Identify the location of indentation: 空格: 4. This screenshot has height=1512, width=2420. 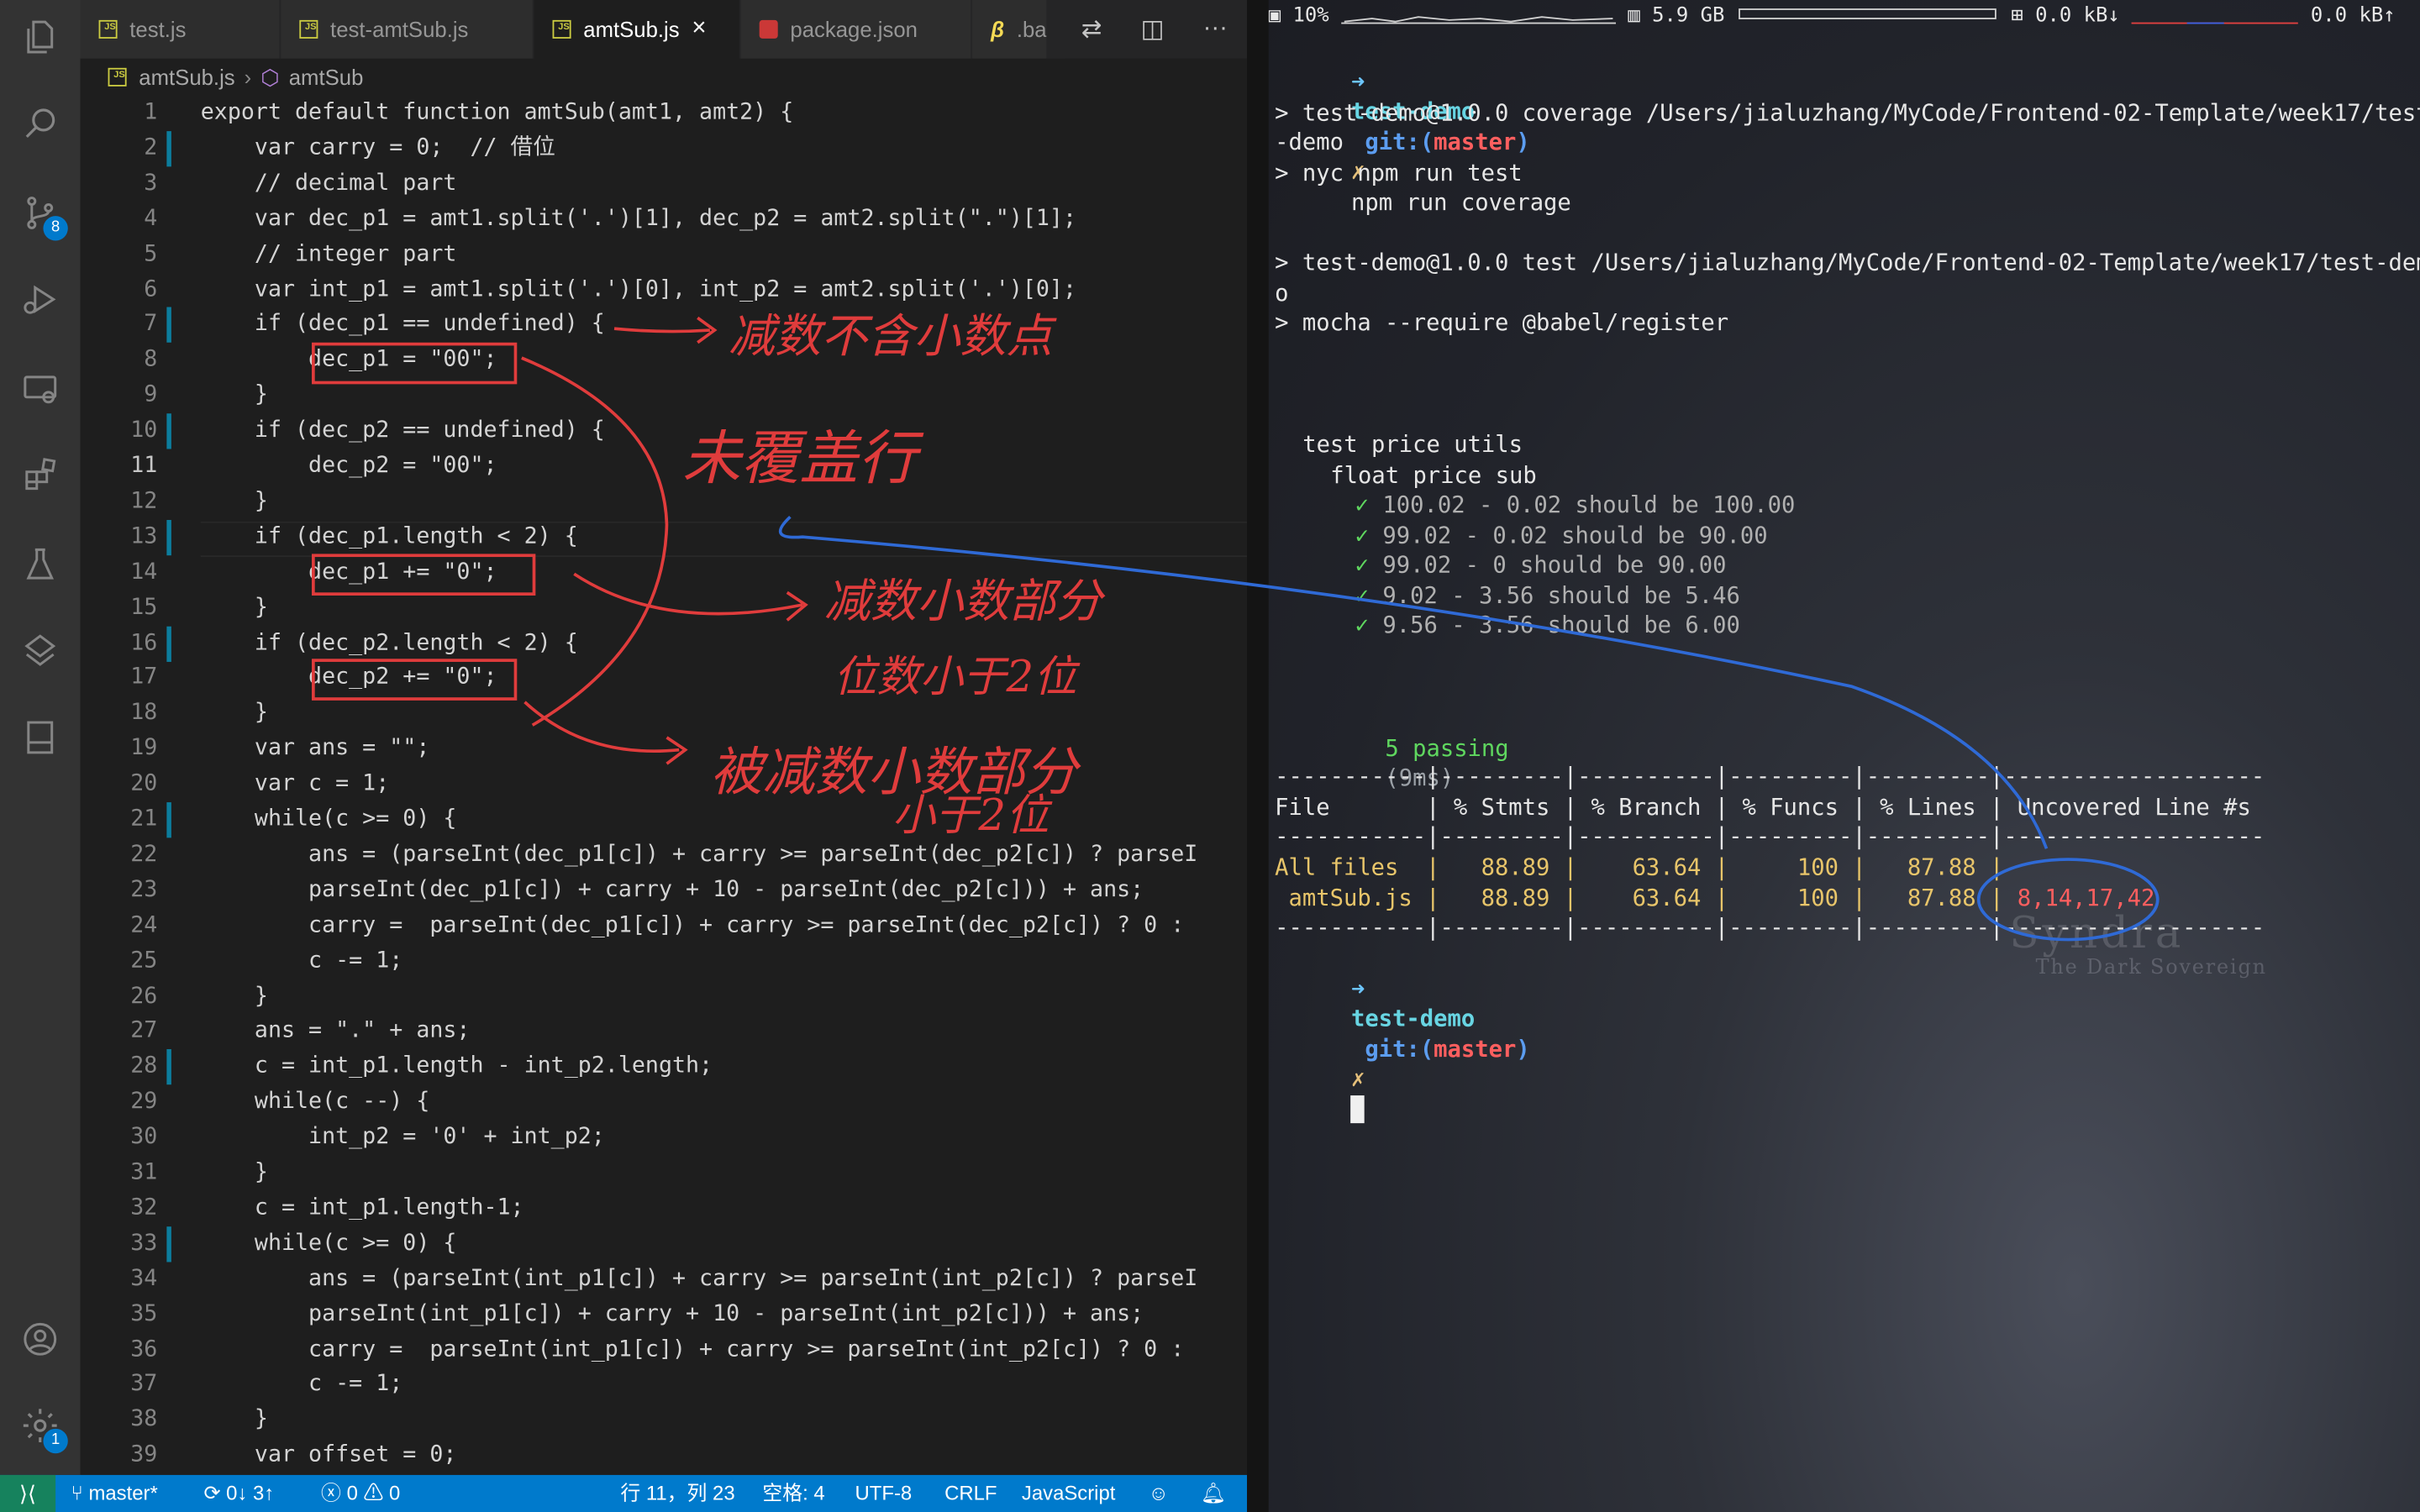
(793, 1493).